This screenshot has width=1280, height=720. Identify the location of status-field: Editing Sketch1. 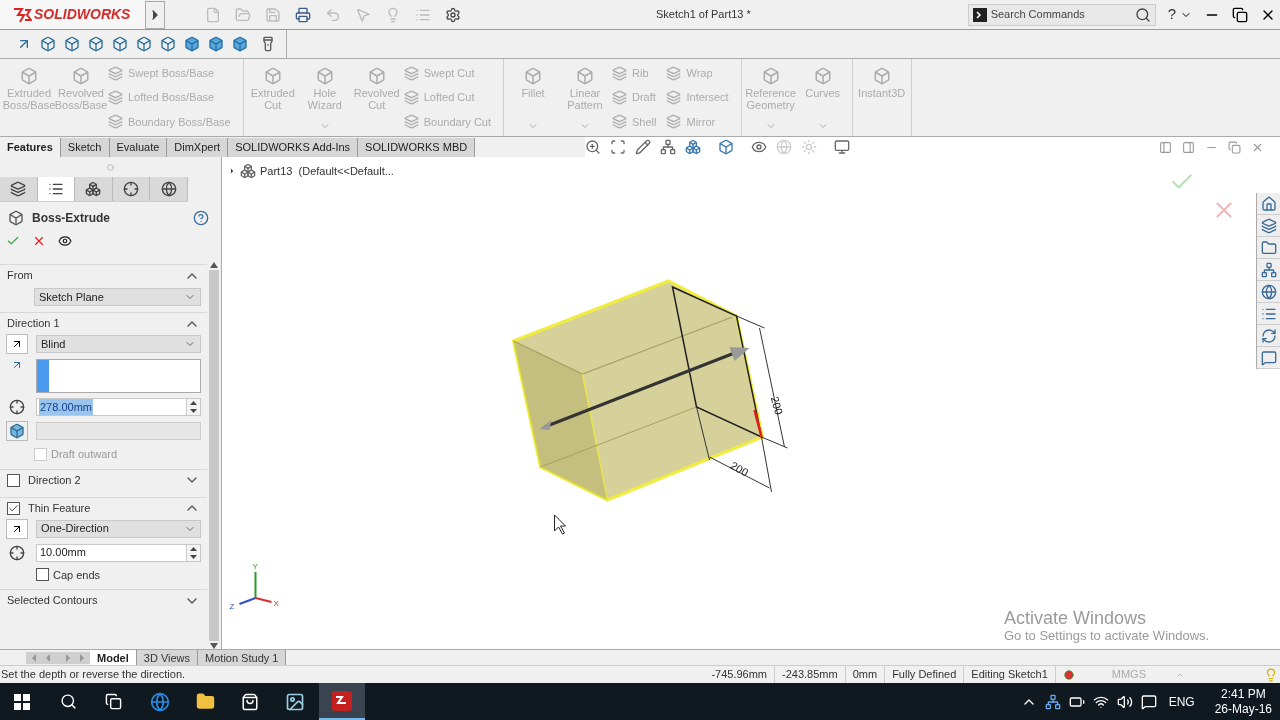
(1010, 674).